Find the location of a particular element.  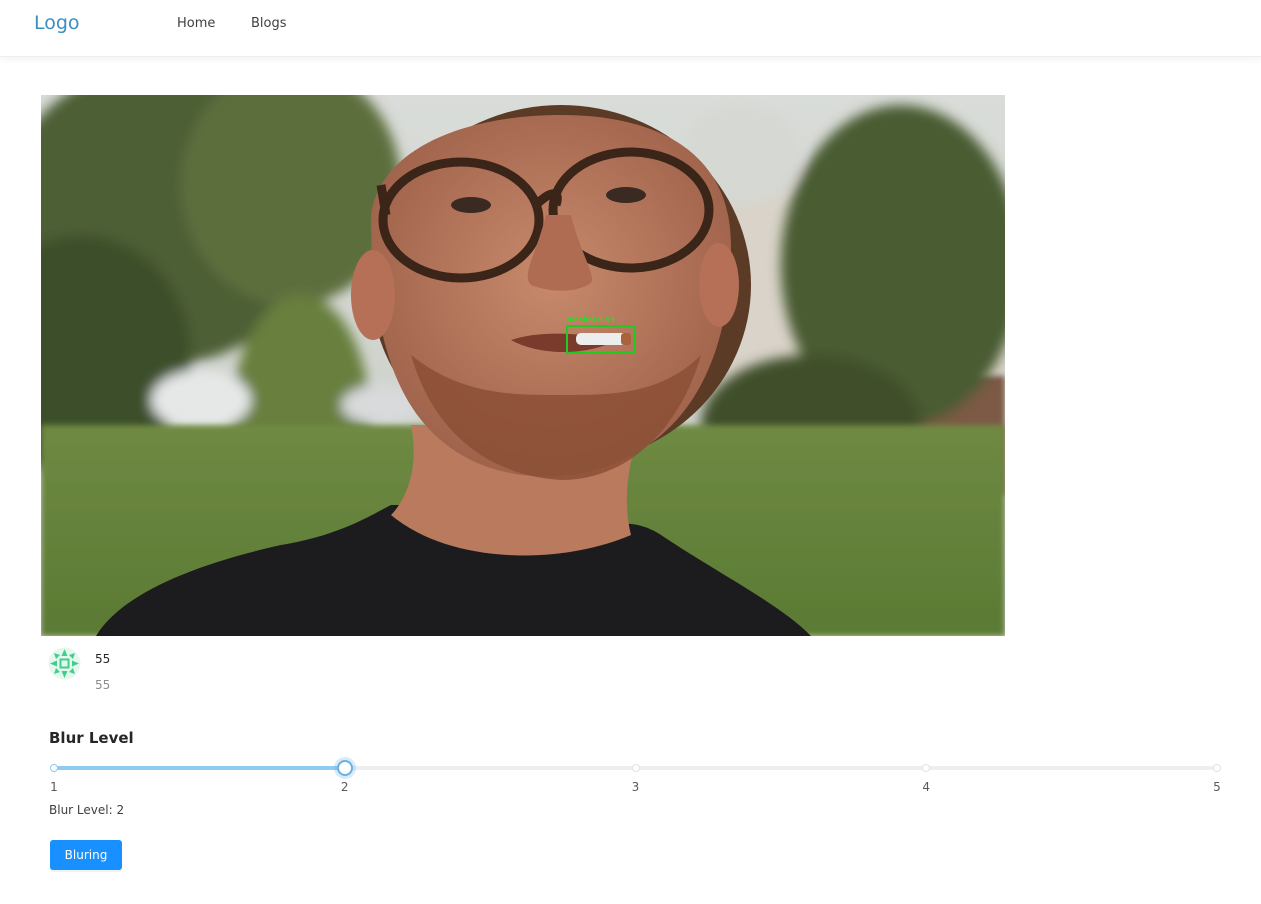

slider-track is located at coordinates (199, 768).